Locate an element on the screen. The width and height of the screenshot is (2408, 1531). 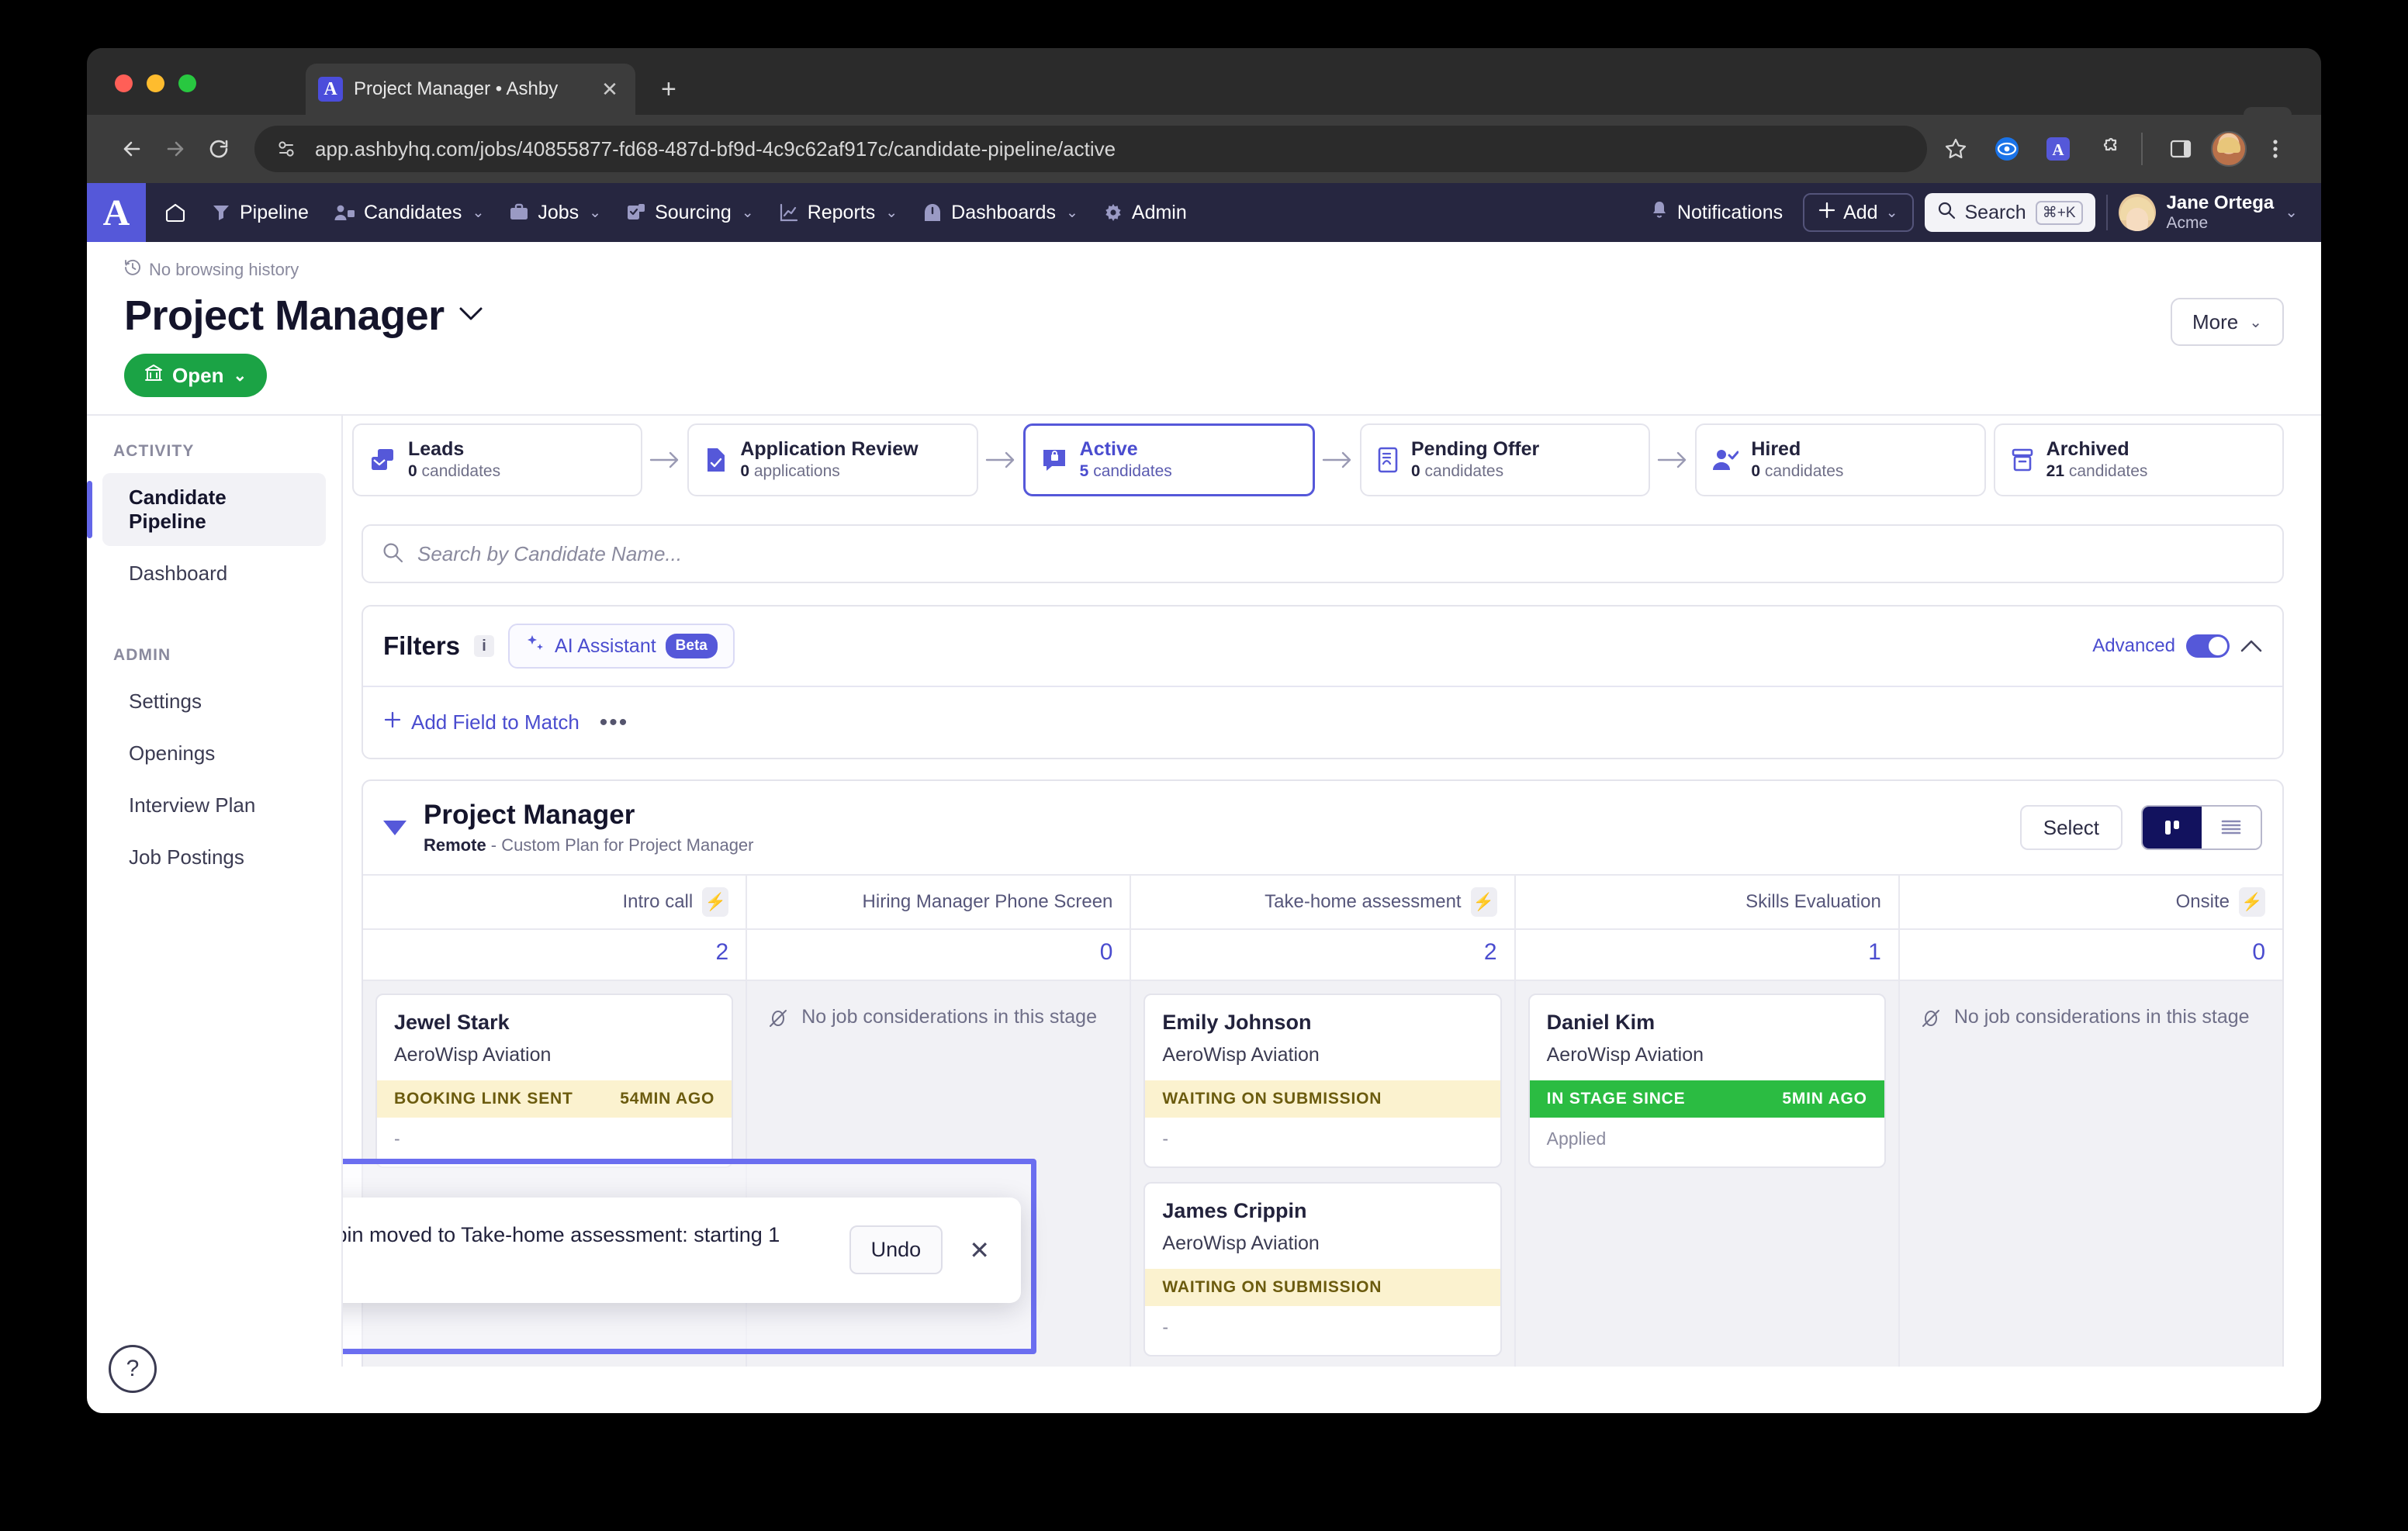
new-tab-icon: + is located at coordinates (668, 89).